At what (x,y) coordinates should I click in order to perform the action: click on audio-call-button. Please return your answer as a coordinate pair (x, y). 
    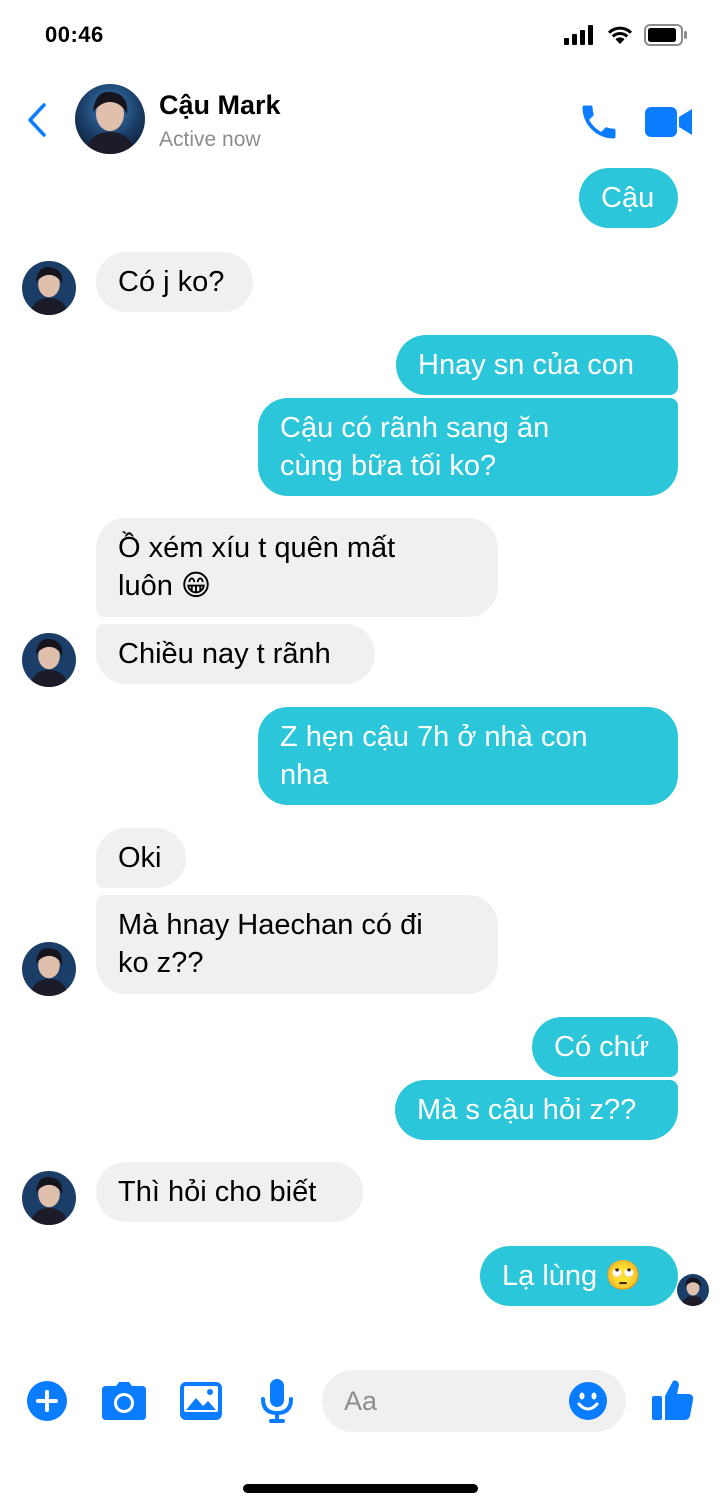
    Looking at the image, I should click on (599, 122).